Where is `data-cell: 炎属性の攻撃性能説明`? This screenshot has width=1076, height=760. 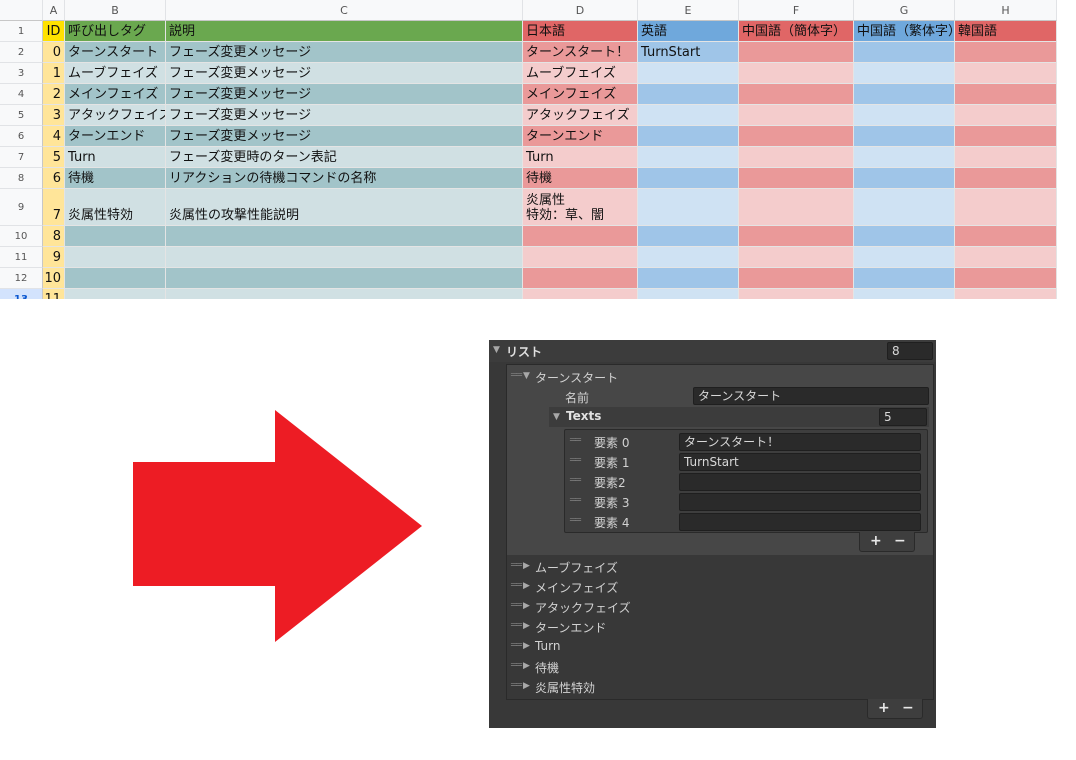
data-cell: 炎属性の攻撃性能説明 is located at coordinates (344, 207).